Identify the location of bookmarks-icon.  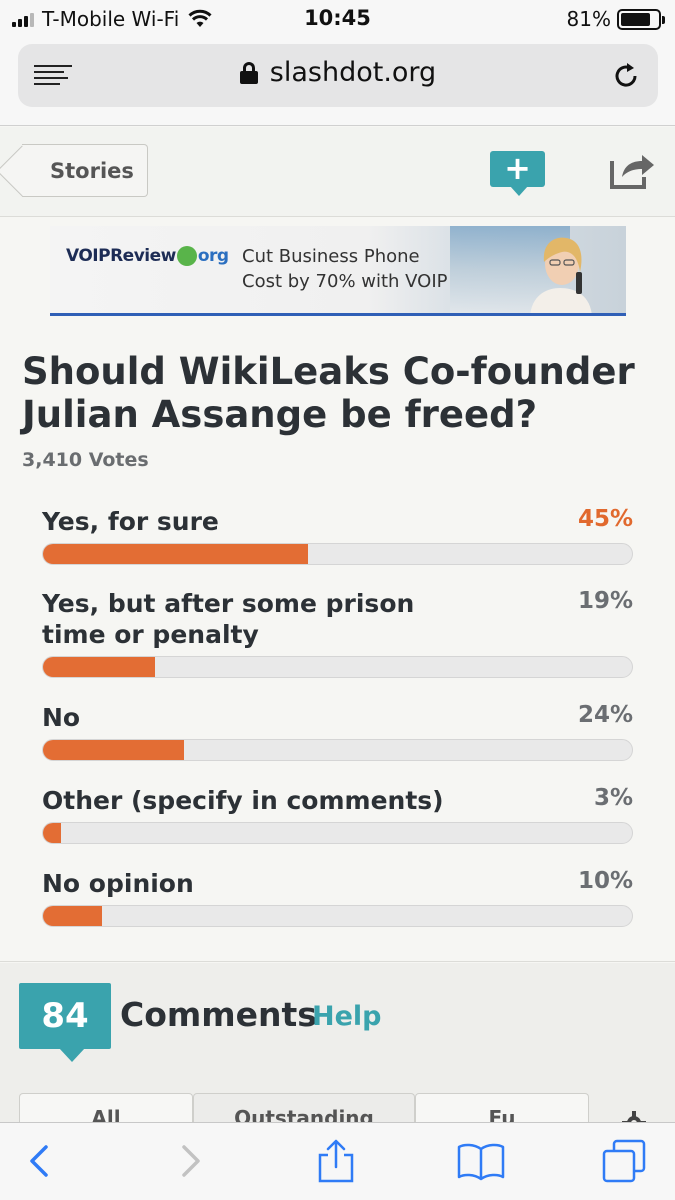
(481, 1161).